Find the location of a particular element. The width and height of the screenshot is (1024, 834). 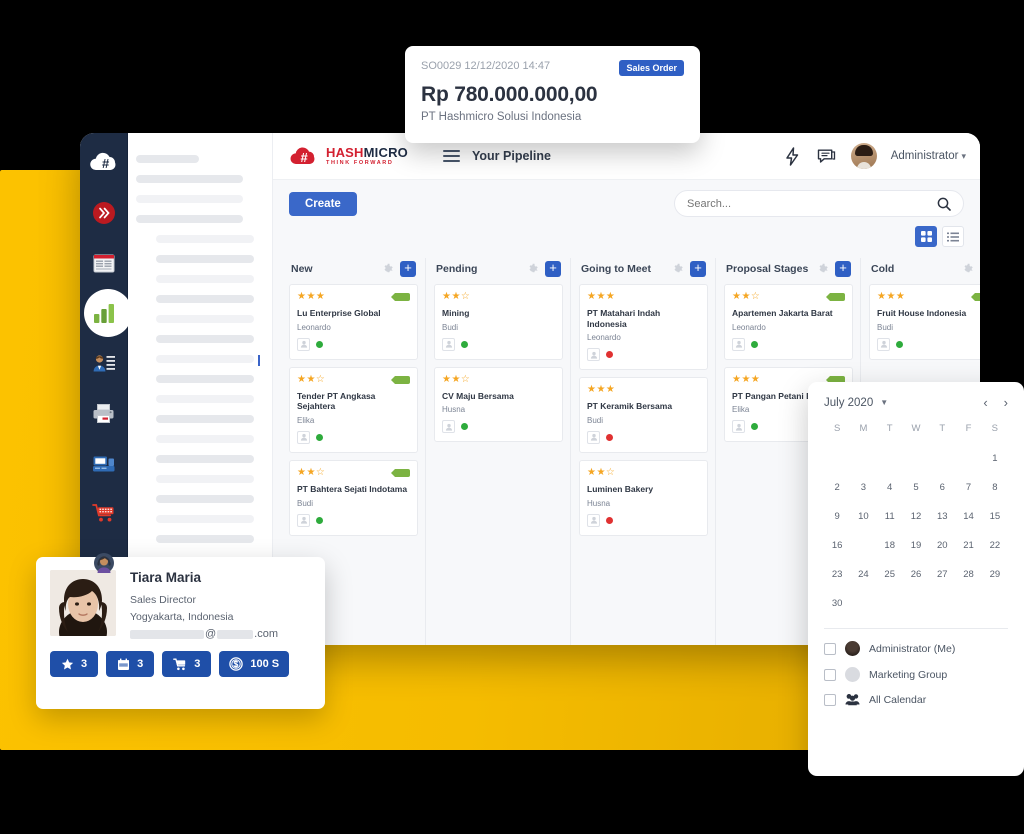

calendar-day: 26 is located at coordinates (916, 575).